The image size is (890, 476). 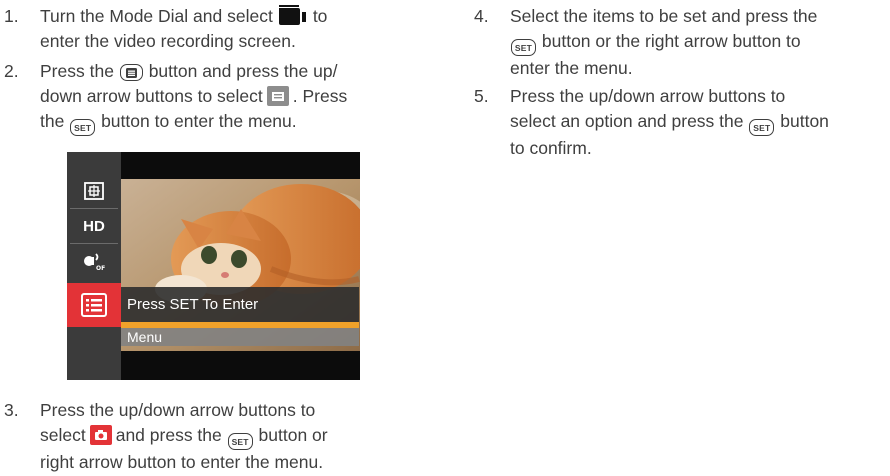 What do you see at coordinates (551, 148) in the screenshot?
I see `step-text: to confirm.` at bounding box center [551, 148].